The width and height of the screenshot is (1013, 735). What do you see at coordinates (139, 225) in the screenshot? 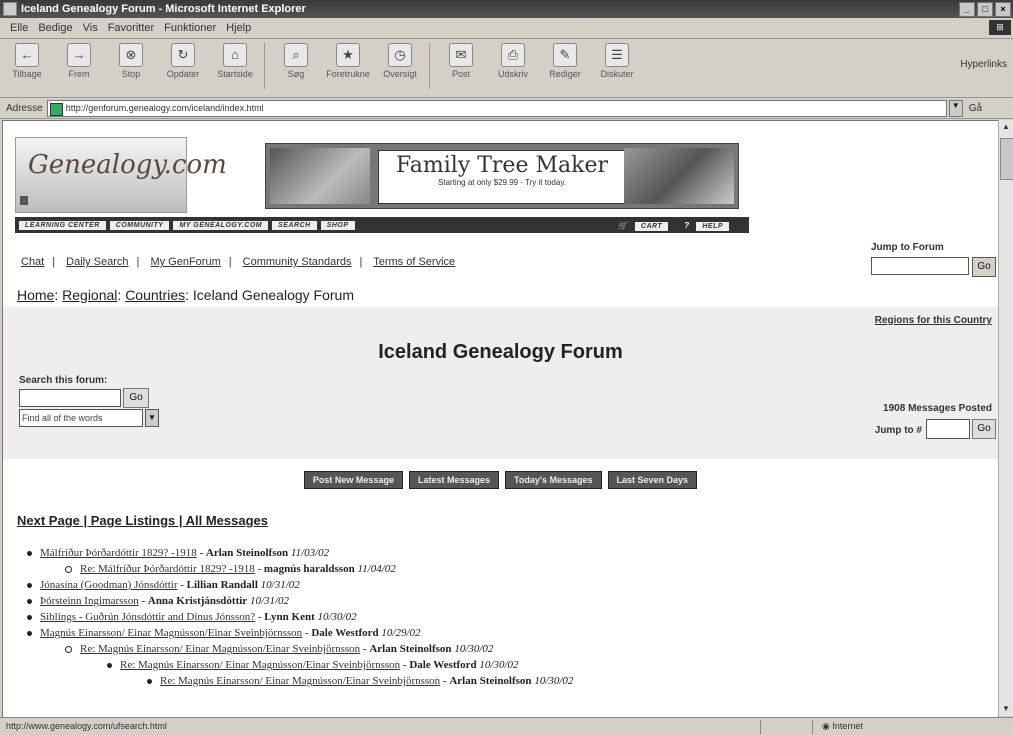
I see `nav-community: COMMUNITY` at bounding box center [139, 225].